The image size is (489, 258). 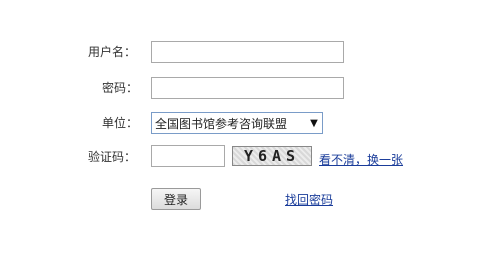 I want to click on captcha-input, so click(x=188, y=156).